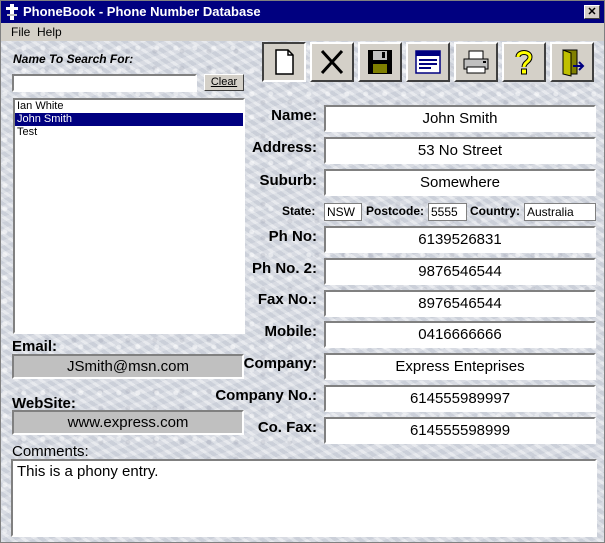 The width and height of the screenshot is (605, 543). I want to click on menu-bar: File Help, so click(302, 32).